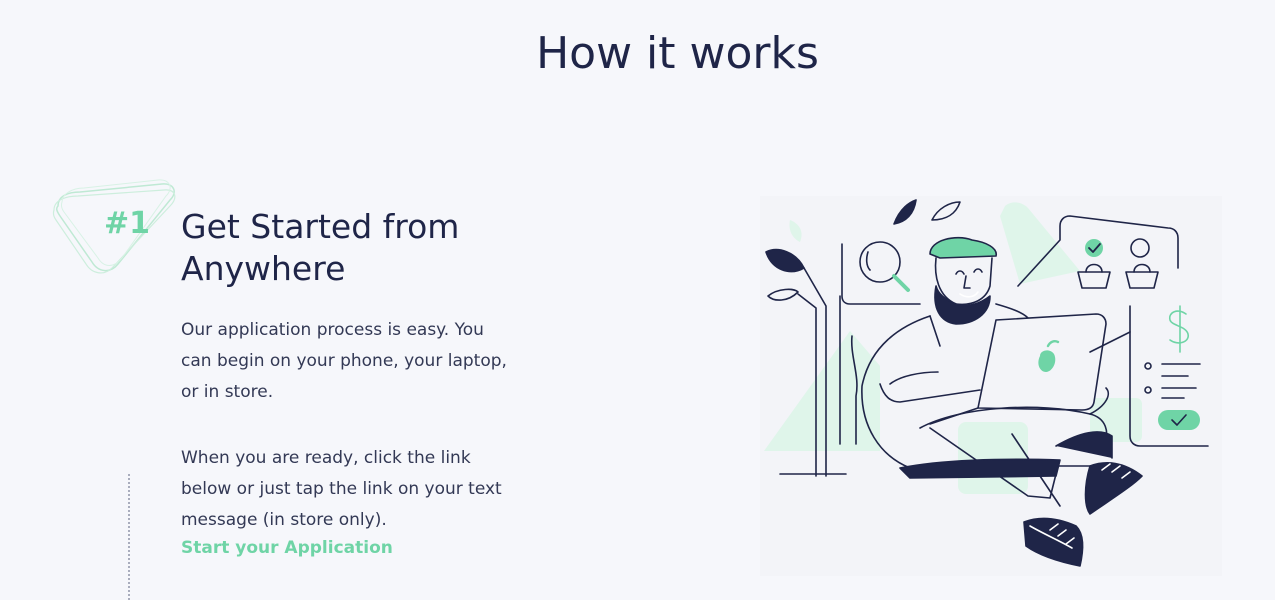 This screenshot has width=1275, height=600. I want to click on user-icon, so click(1142, 263).